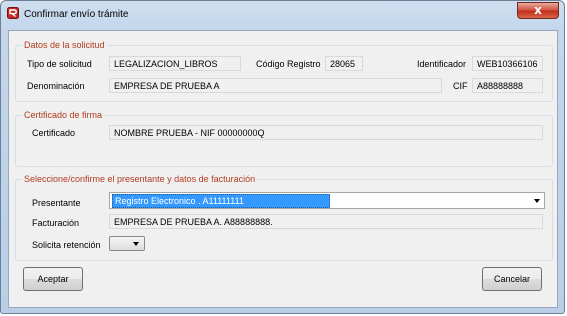 The width and height of the screenshot is (567, 316). Describe the element at coordinates (275, 85) in the screenshot. I see `denominacion-field: EMPRESA DE PRUEBA A` at that location.